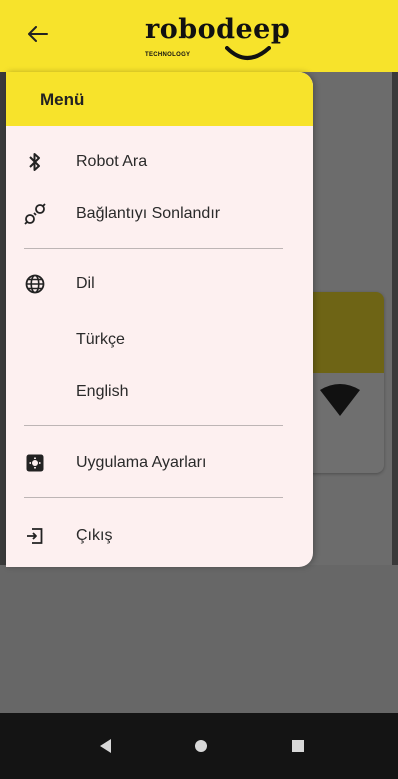  I want to click on logout-icon, so click(35, 536).